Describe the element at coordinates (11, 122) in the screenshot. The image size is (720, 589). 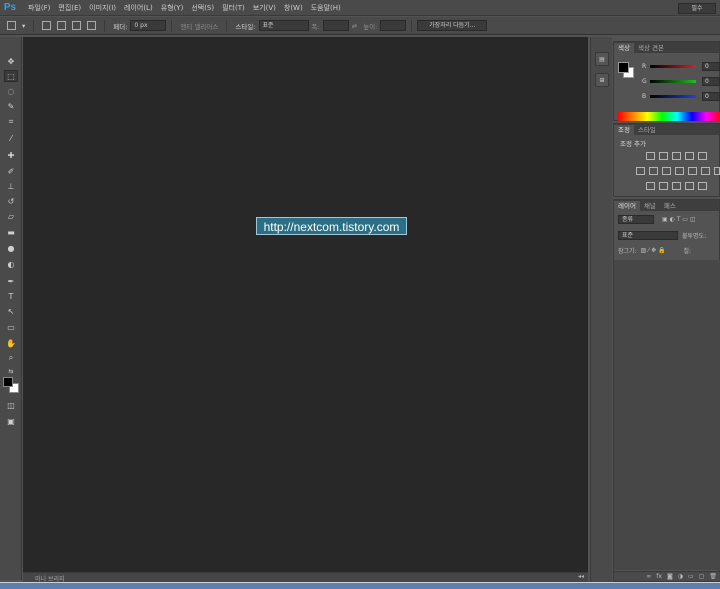
I see `crop-tool-icon: ⌗` at that location.